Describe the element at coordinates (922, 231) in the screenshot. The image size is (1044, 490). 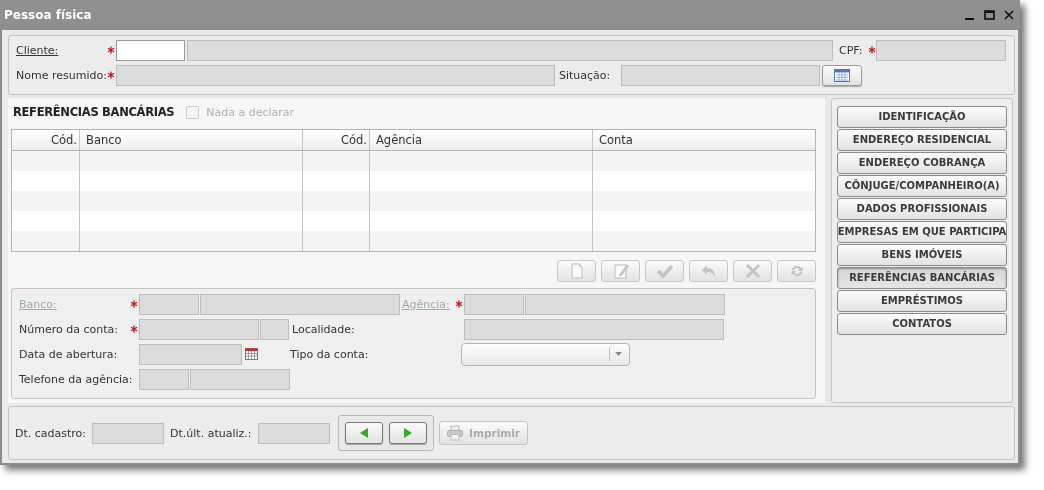
I see `nav-tab: EMPRESAS EM QUE PARTICIPA` at that location.